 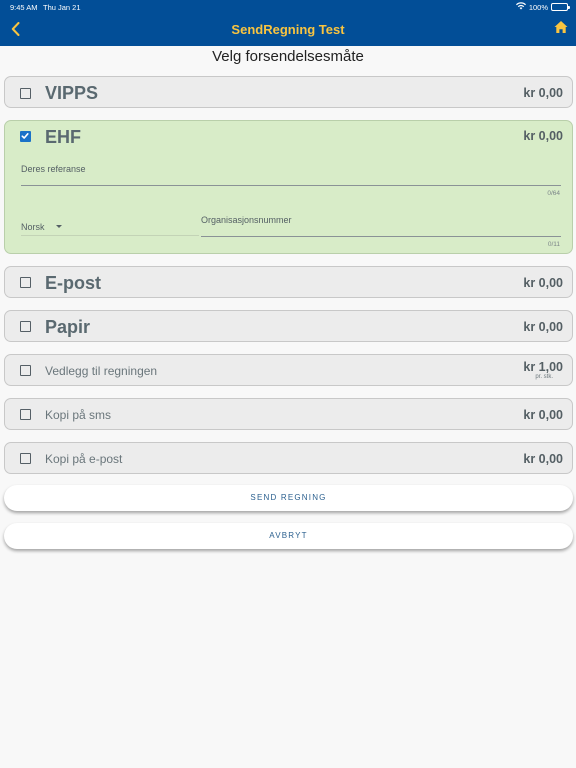 What do you see at coordinates (288, 326) in the screenshot?
I see `option-papir: Papir kr 0,00` at bounding box center [288, 326].